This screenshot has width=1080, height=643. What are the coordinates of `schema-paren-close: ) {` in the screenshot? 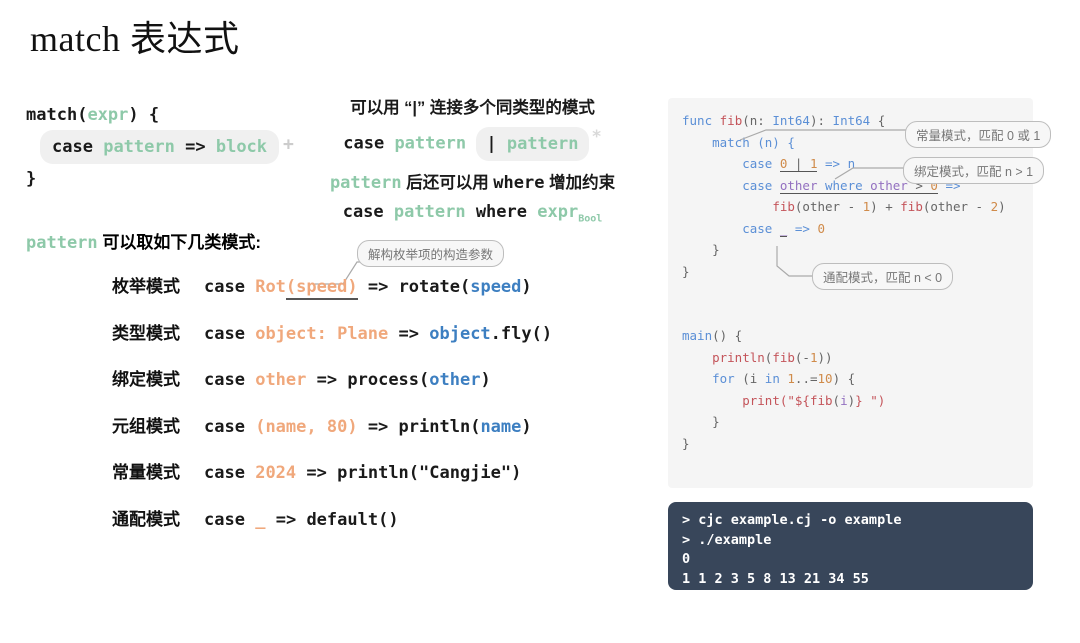 It's located at (144, 115).